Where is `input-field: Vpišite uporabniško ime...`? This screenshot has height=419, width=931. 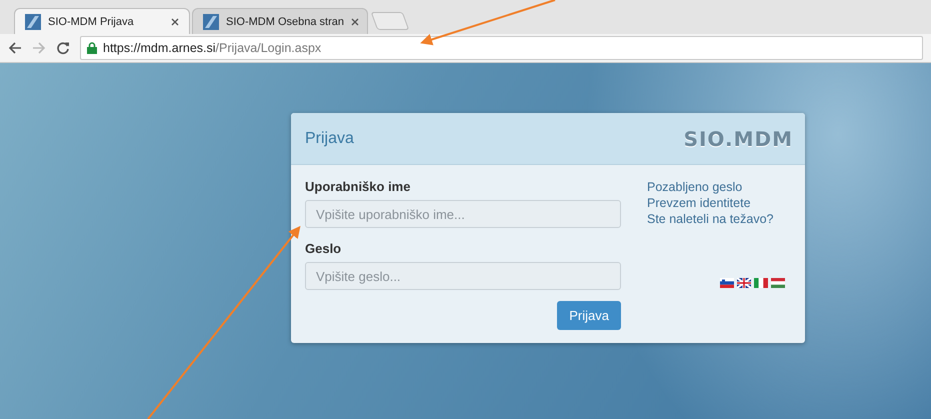 input-field: Vpišite uporabniško ime... is located at coordinates (463, 214).